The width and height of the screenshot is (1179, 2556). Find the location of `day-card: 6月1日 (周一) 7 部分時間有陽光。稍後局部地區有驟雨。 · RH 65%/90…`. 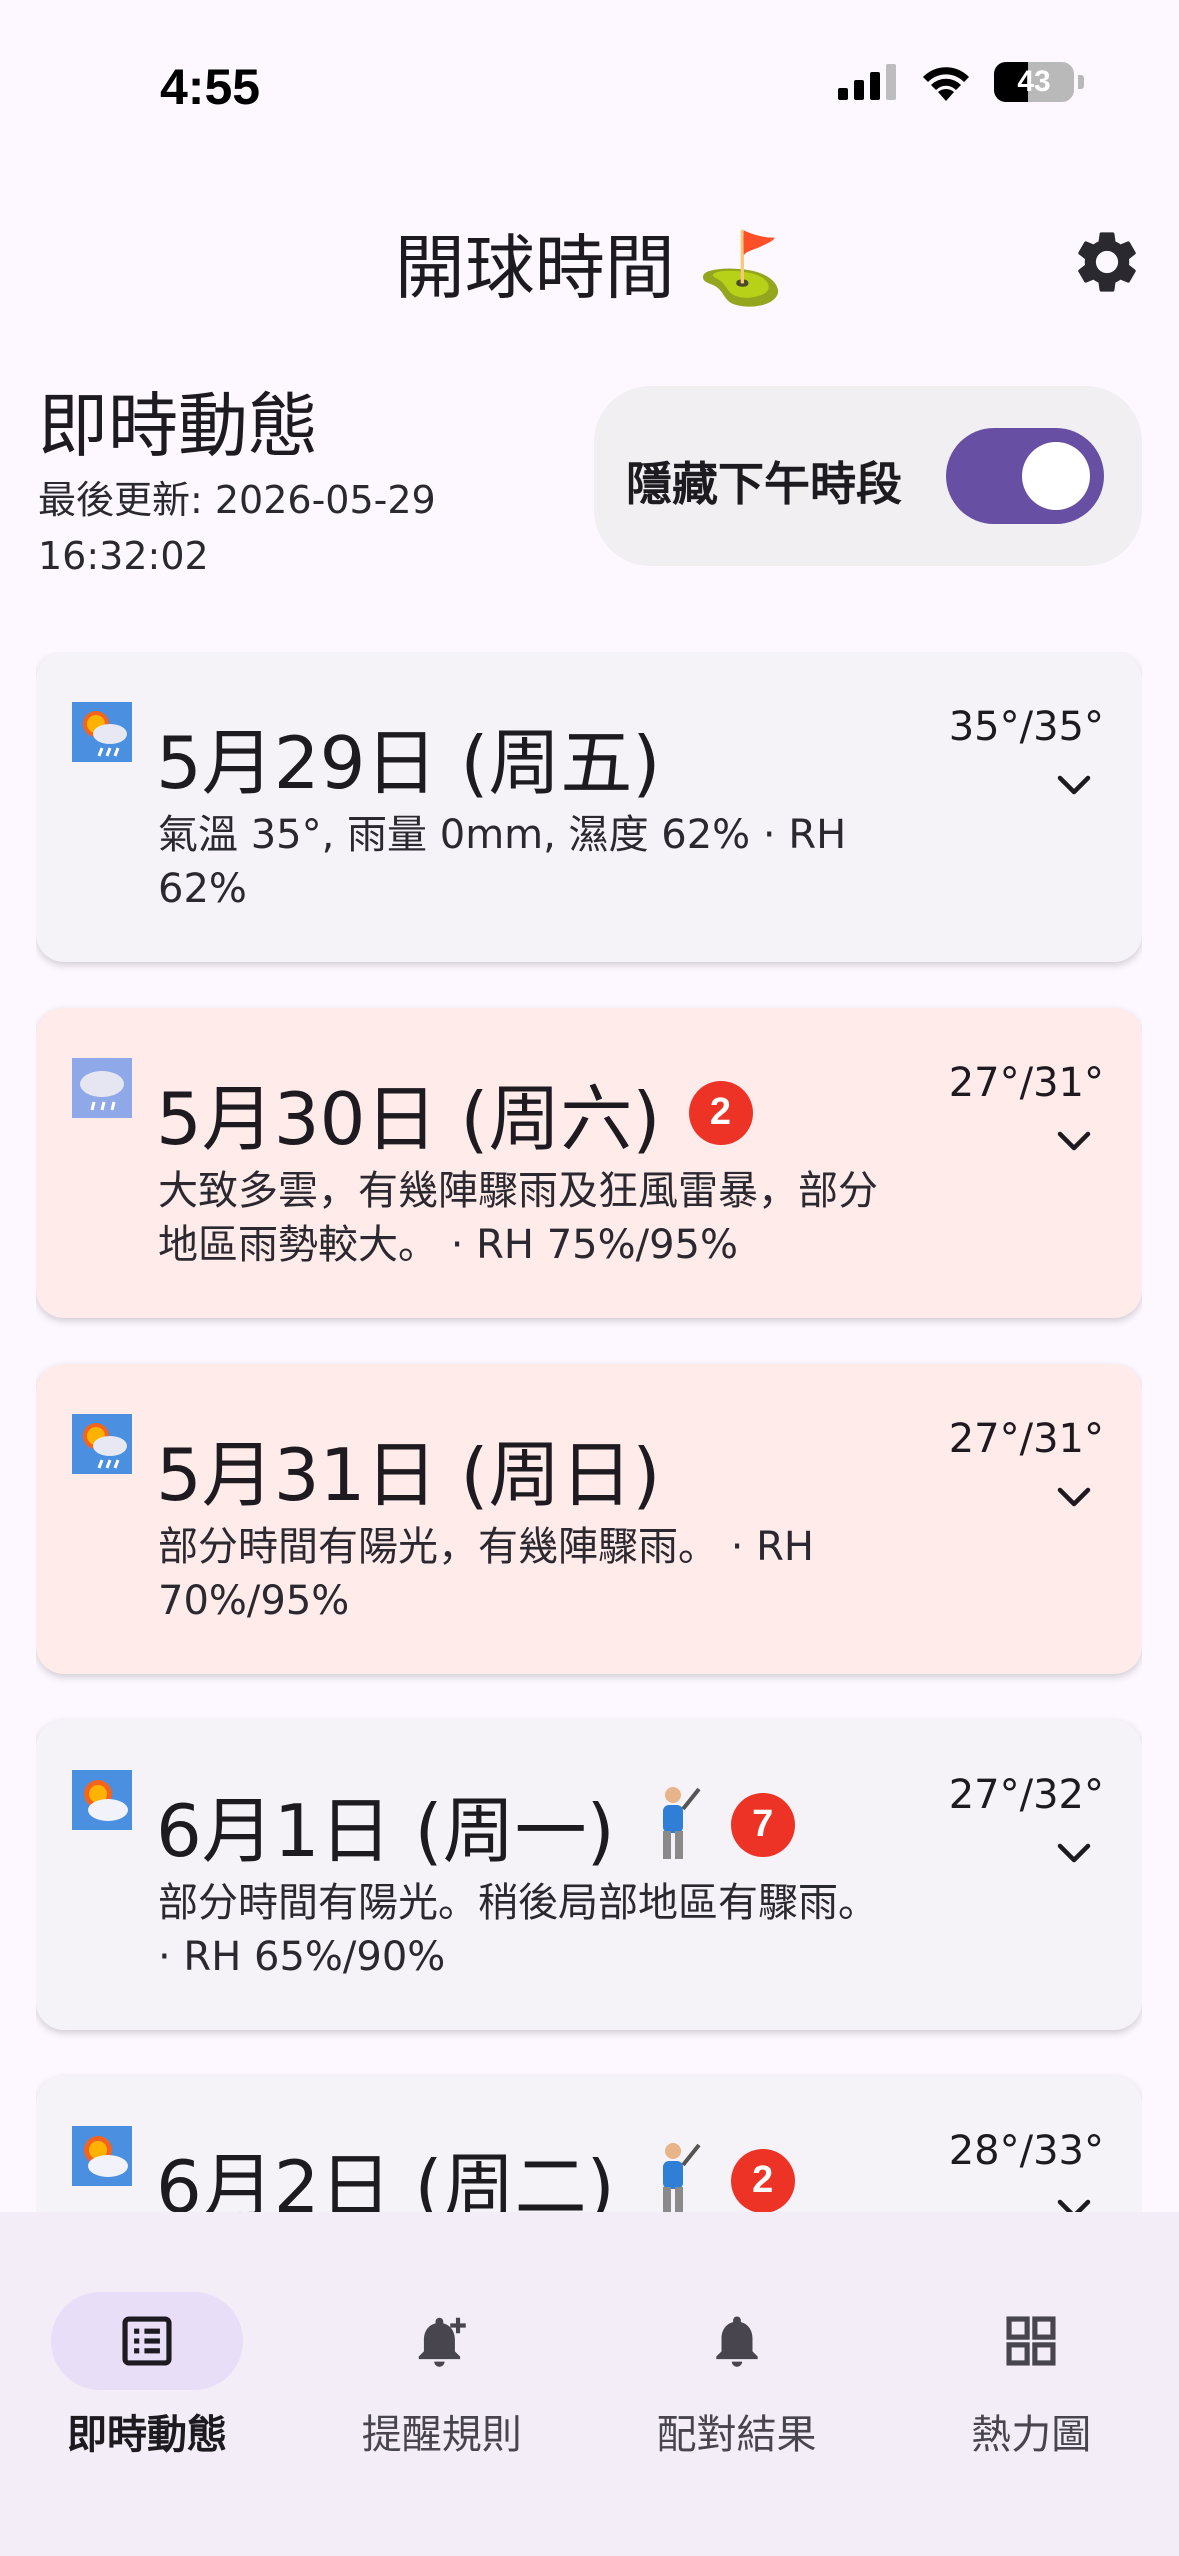

day-card: 6月1日 (周一) 7 部分時間有陽光。稍後局部地區有驟雨。 · RH 65%/90… is located at coordinates (589, 1875).